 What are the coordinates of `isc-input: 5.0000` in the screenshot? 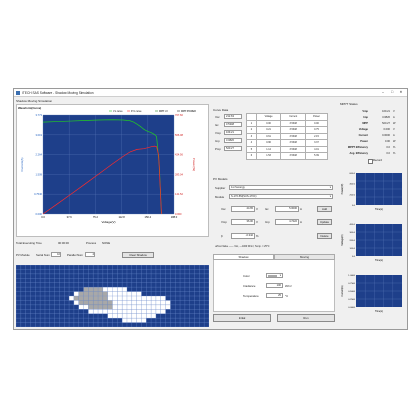 It's located at (287, 209).